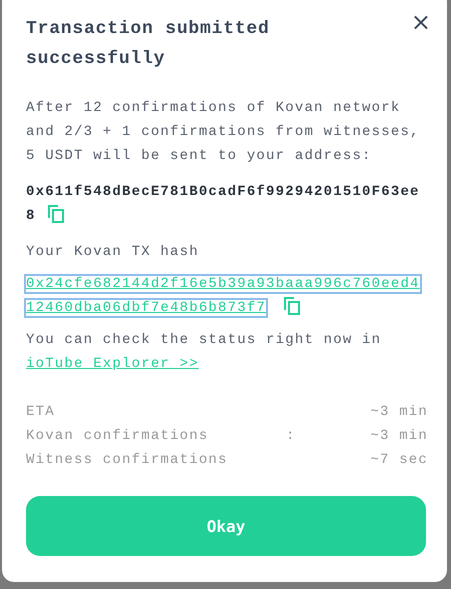  I want to click on detail-label: Kovan confirmations, so click(118, 436).